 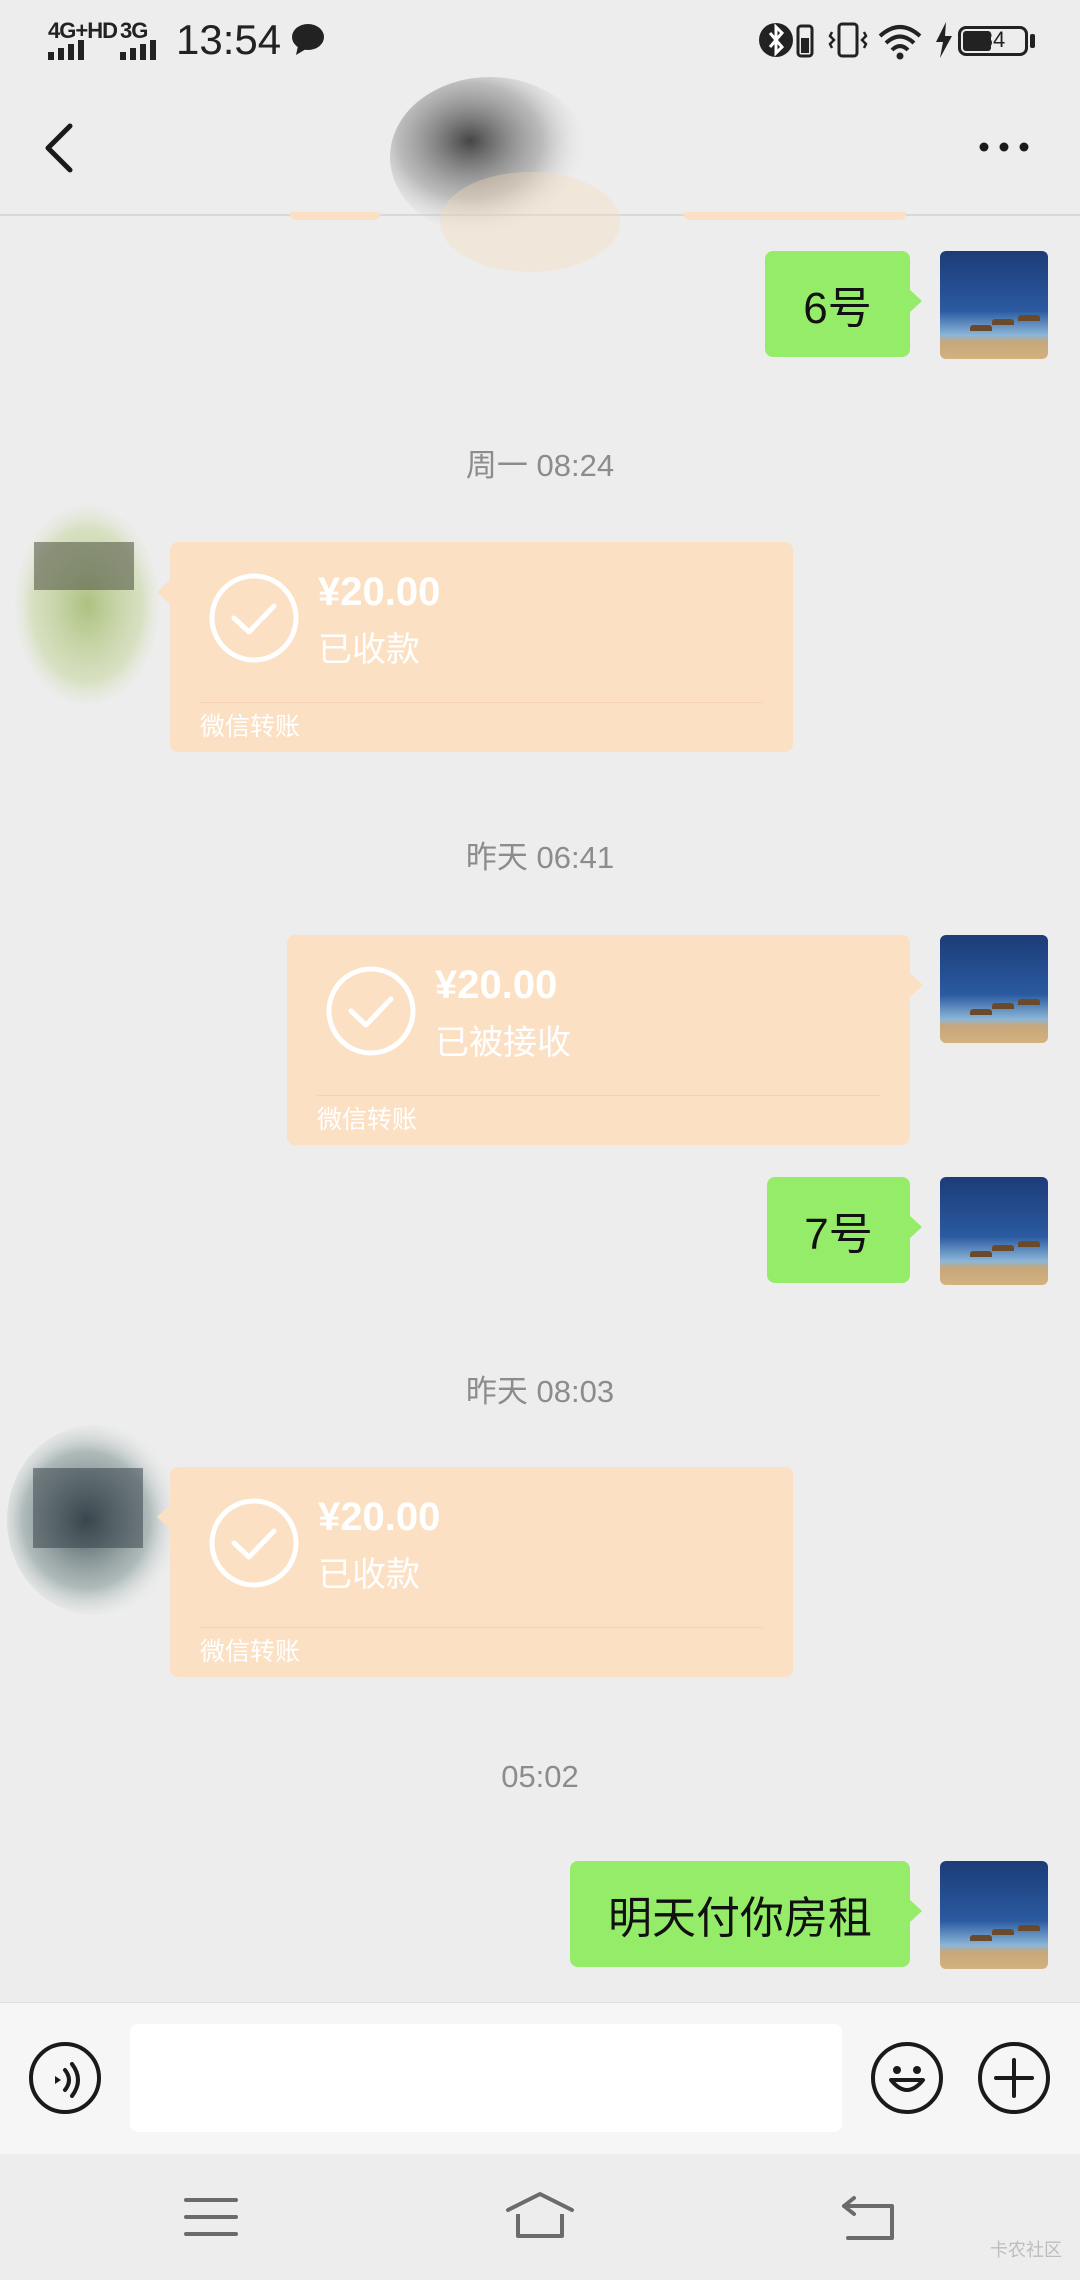 What do you see at coordinates (335, 216) in the screenshot?
I see `partial-previous-bubble` at bounding box center [335, 216].